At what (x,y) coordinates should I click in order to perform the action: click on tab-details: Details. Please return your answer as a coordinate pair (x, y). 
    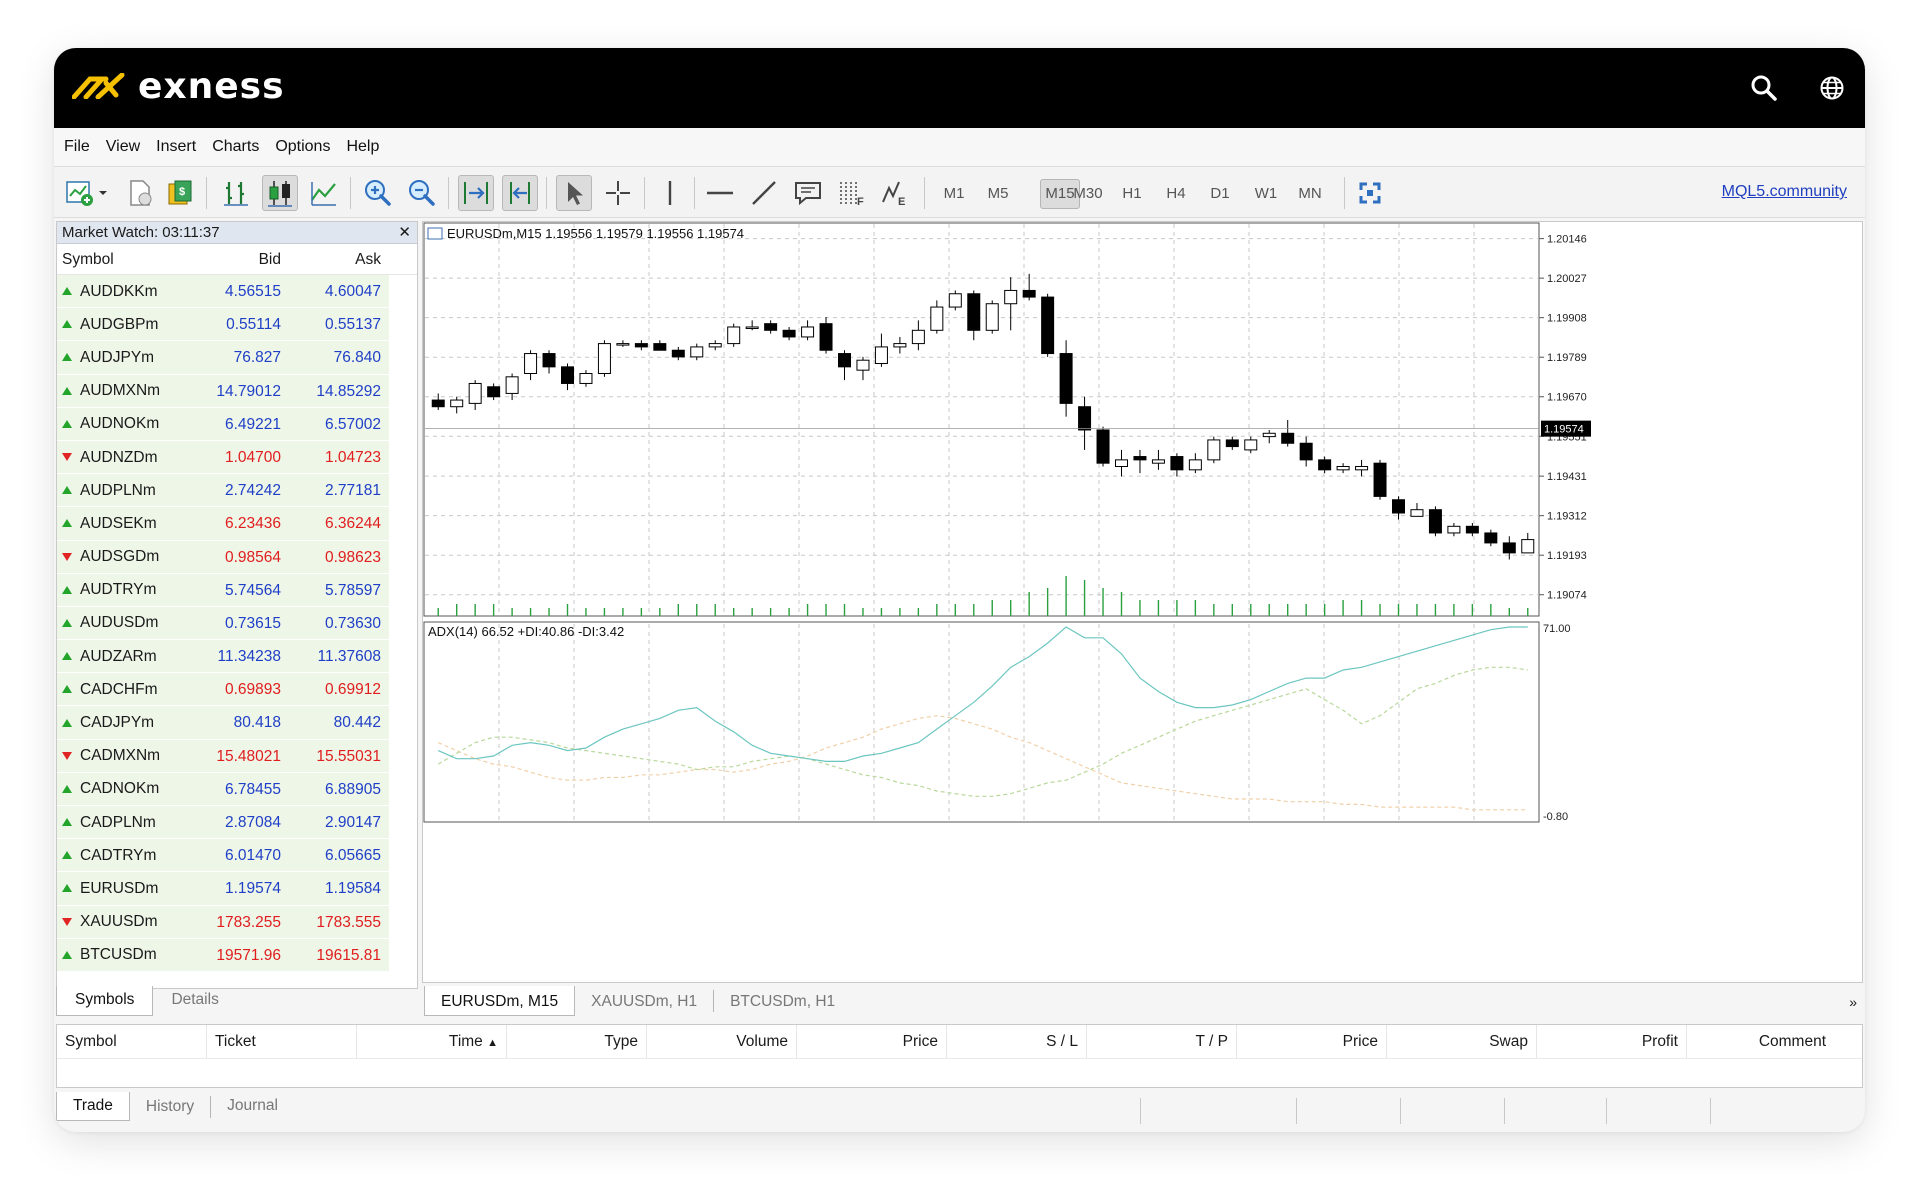
    Looking at the image, I should click on (194, 1001).